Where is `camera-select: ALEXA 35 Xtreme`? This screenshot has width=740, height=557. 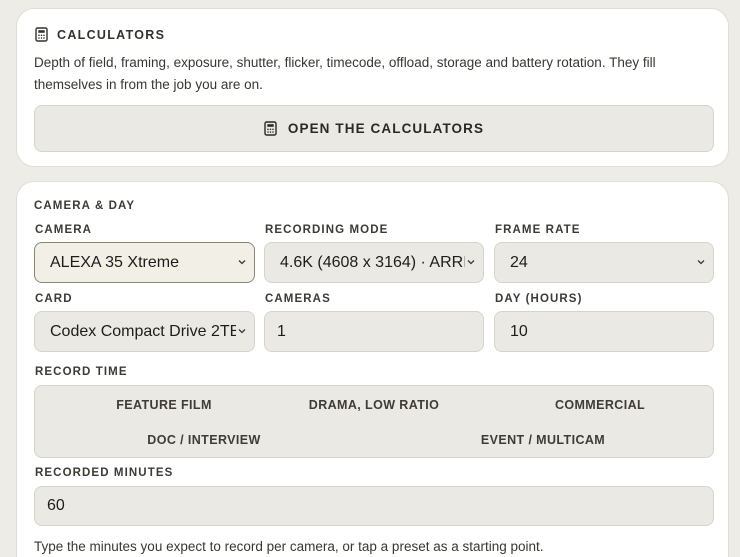 camera-select: ALEXA 35 Xtreme is located at coordinates (144, 262).